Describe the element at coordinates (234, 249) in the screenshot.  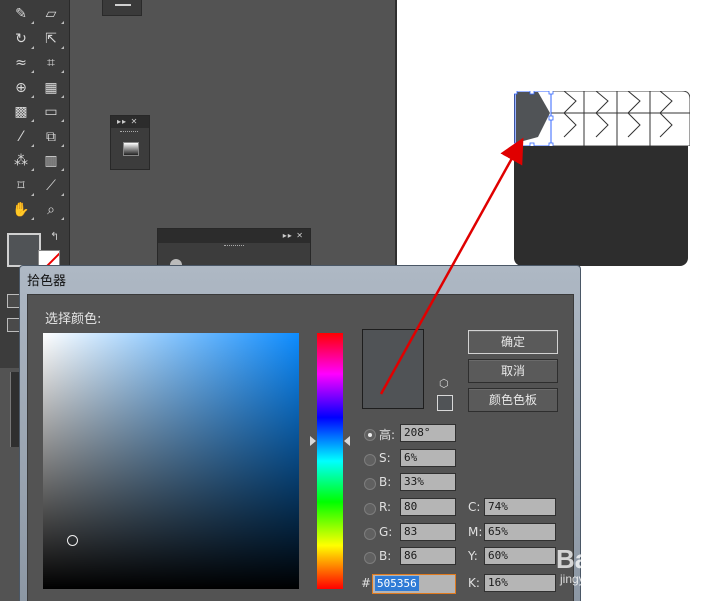
I see `floating-panel: ▸▸ ✕` at that location.